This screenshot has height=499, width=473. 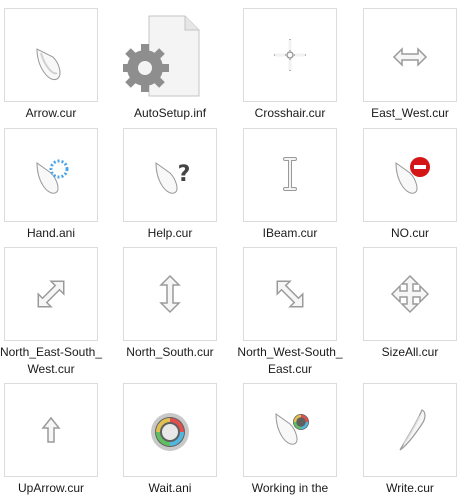 I want to click on file-item-up-arrow: UpArrow.cur, so click(x=53, y=440).